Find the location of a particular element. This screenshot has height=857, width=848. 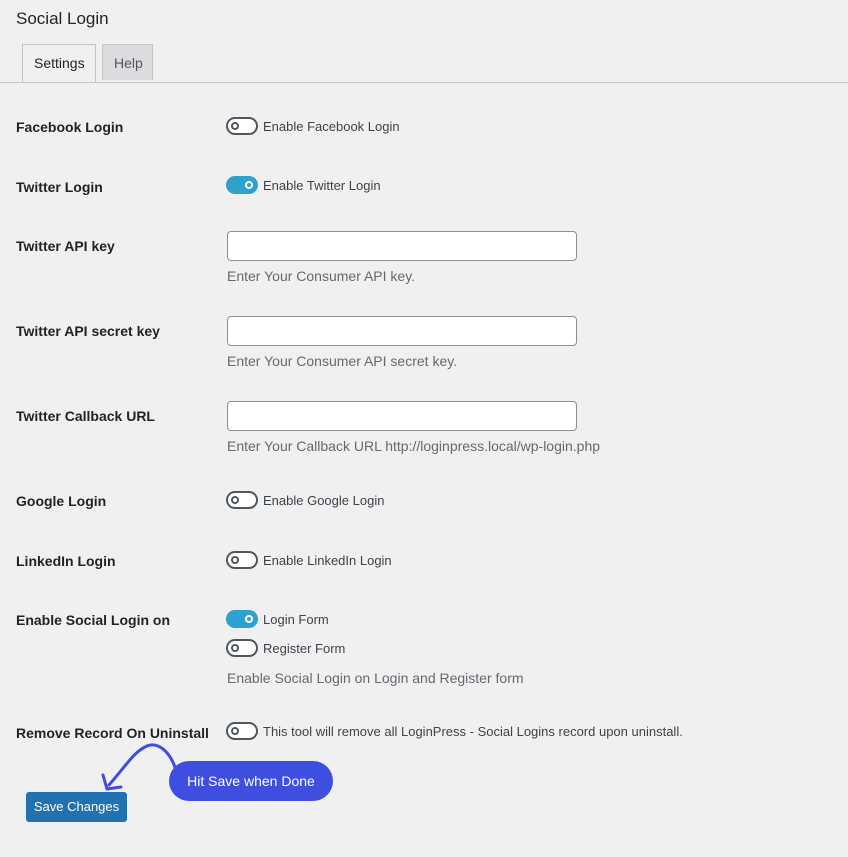

twitter-callback-label: Twitter Callback URL is located at coordinates (85, 416).